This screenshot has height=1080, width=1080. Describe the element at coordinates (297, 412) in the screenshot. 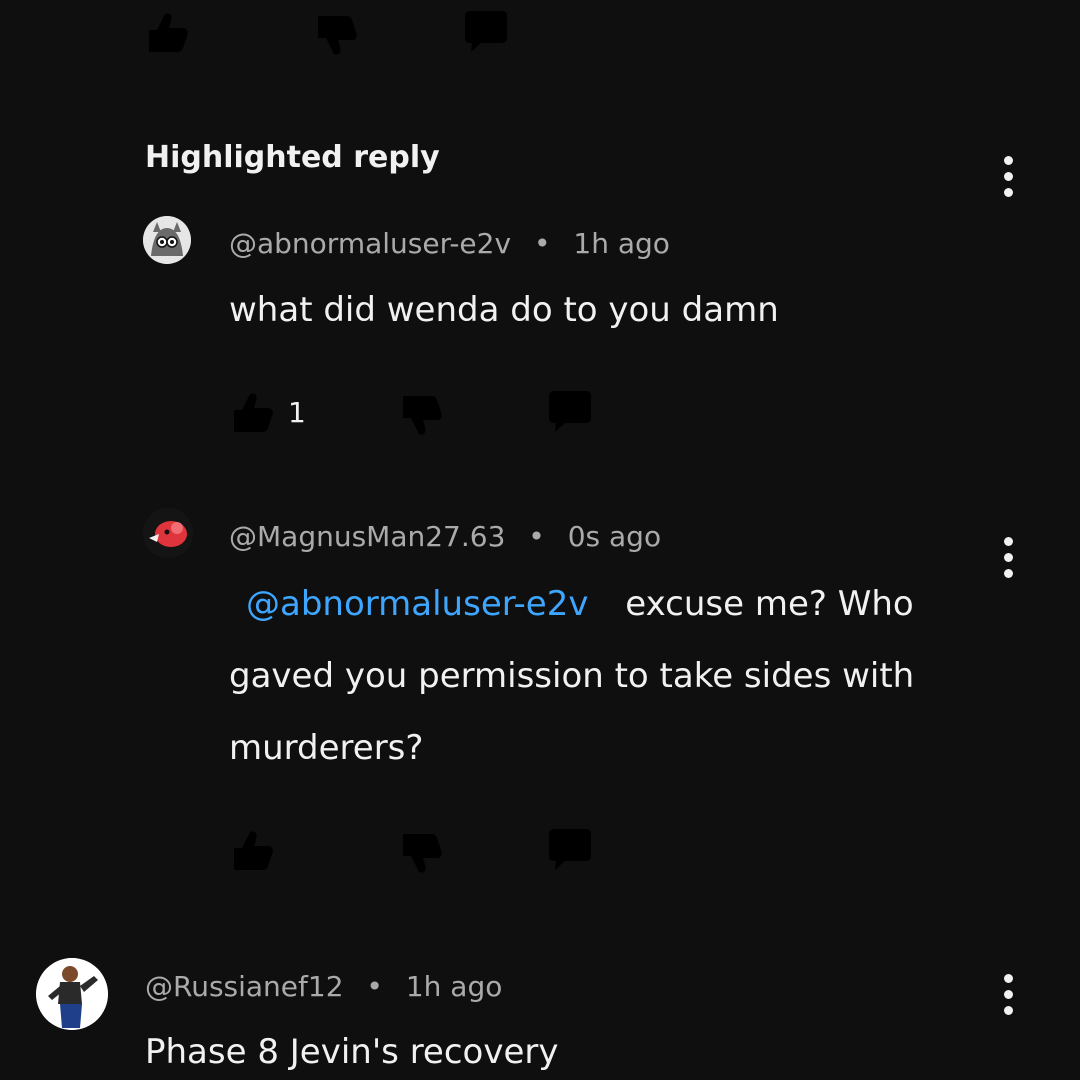

I see `like-count: 1` at that location.